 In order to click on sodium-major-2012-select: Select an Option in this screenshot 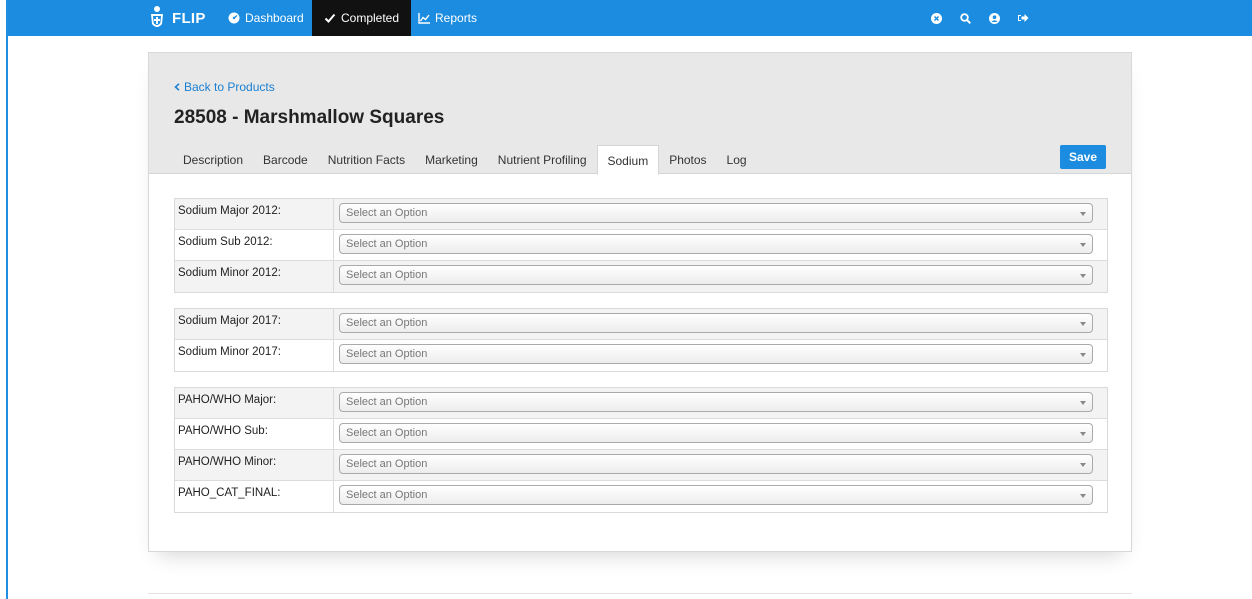, I will do `click(716, 213)`.